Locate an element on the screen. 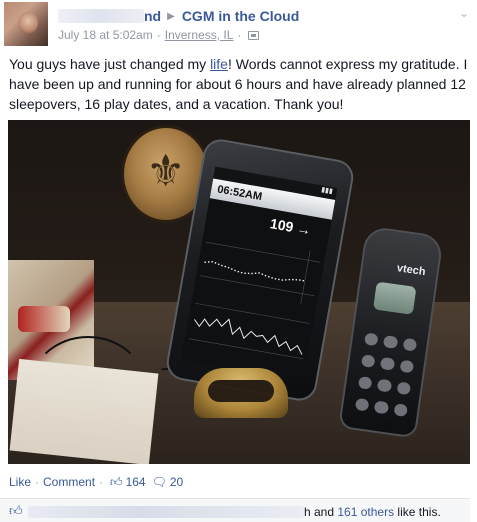 The image size is (477, 522). post-location: Inverness, IL is located at coordinates (199, 35).